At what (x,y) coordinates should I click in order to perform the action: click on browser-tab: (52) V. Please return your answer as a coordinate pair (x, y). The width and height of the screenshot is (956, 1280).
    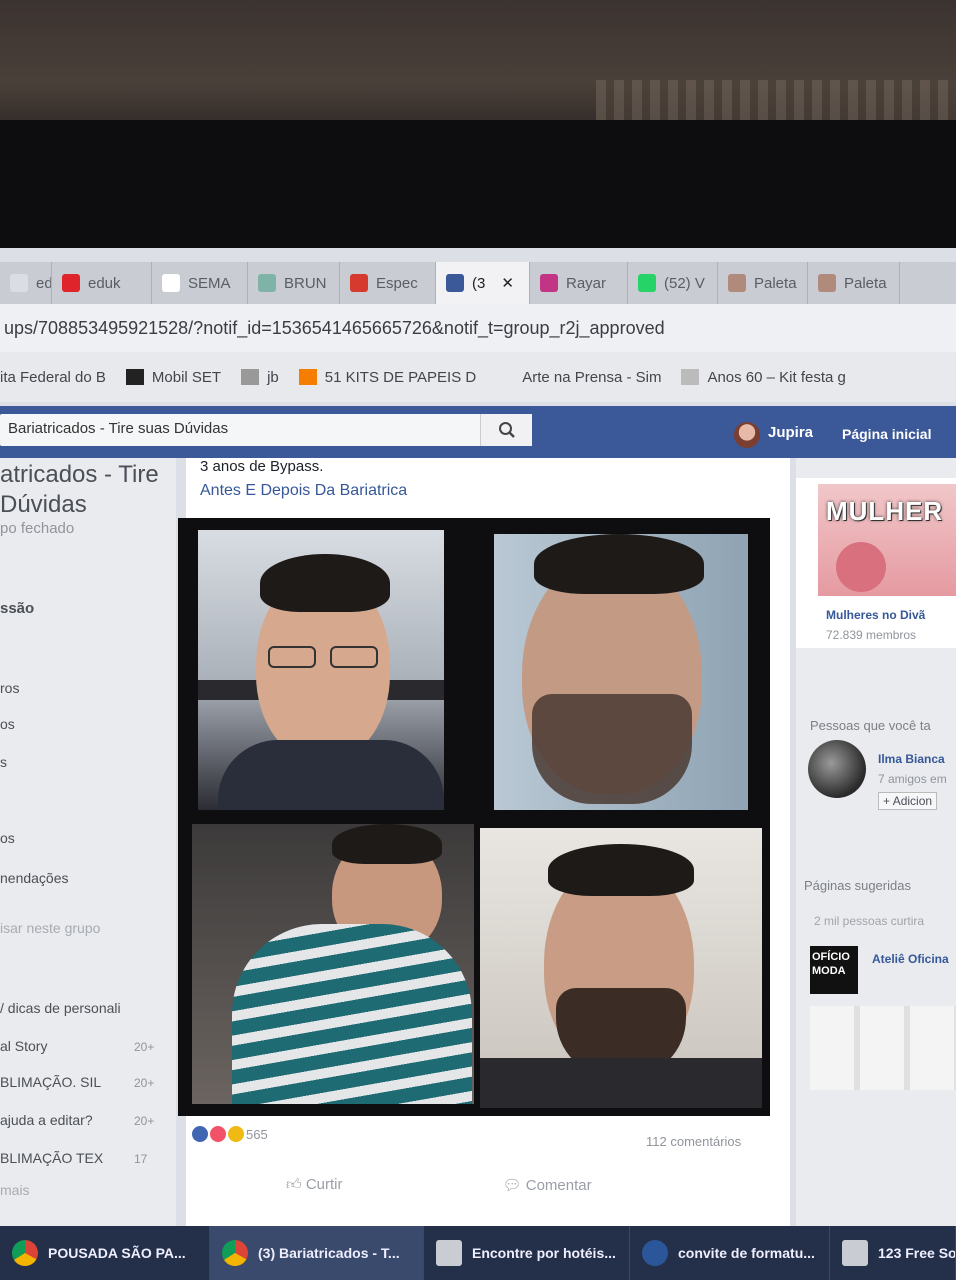
    Looking at the image, I should click on (673, 283).